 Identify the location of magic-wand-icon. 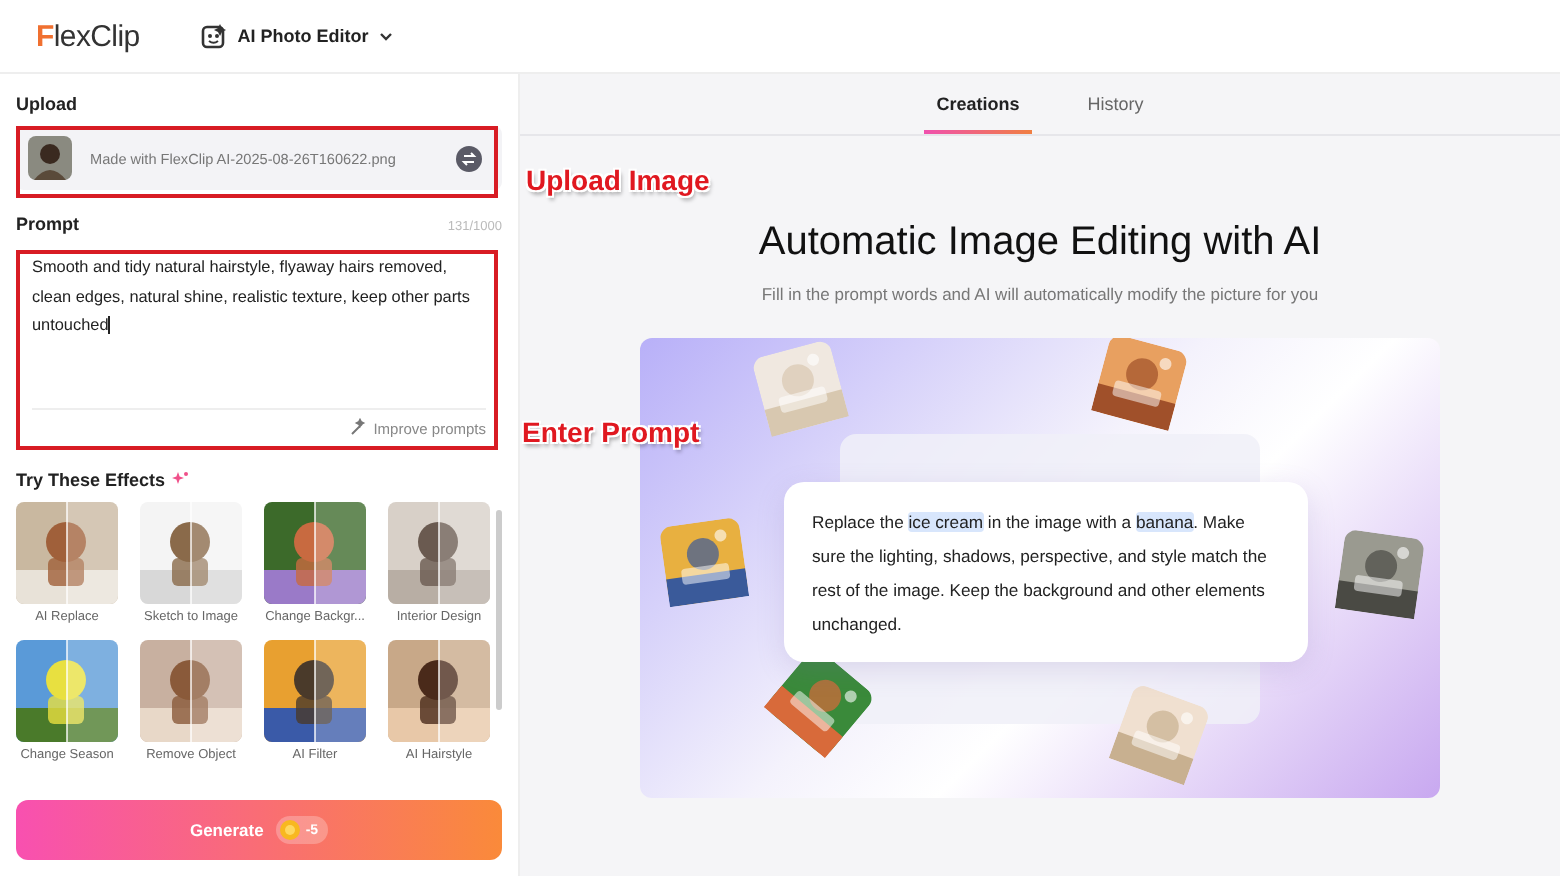
(357, 428).